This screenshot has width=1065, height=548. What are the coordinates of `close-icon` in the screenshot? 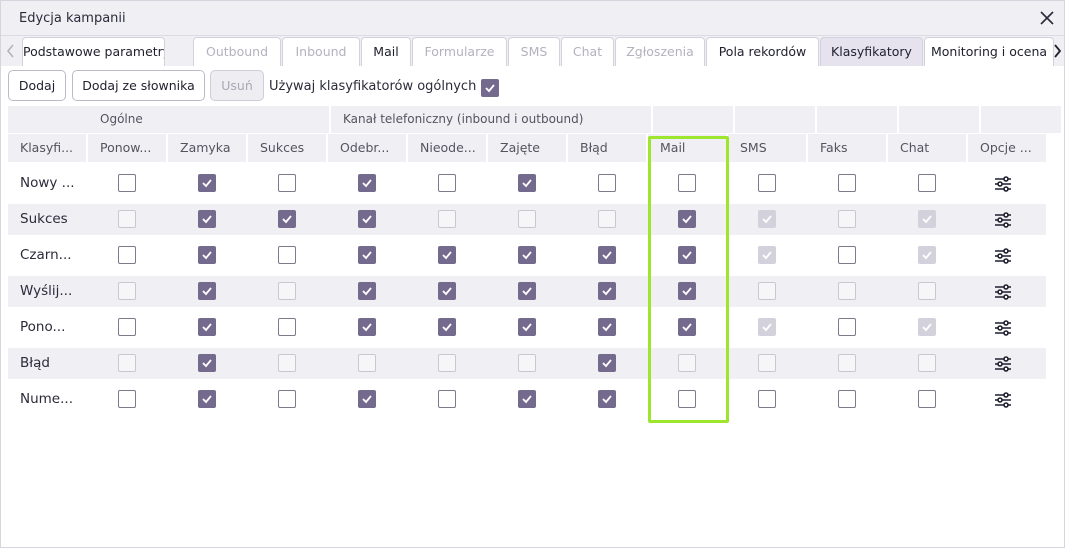 It's located at (1047, 18).